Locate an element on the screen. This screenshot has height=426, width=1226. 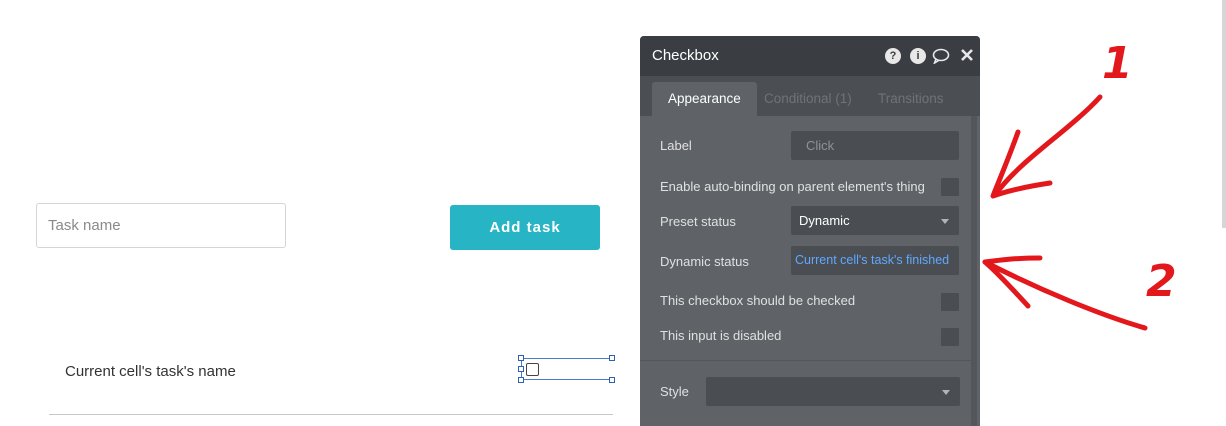
info-icon: i is located at coordinates (918, 56).